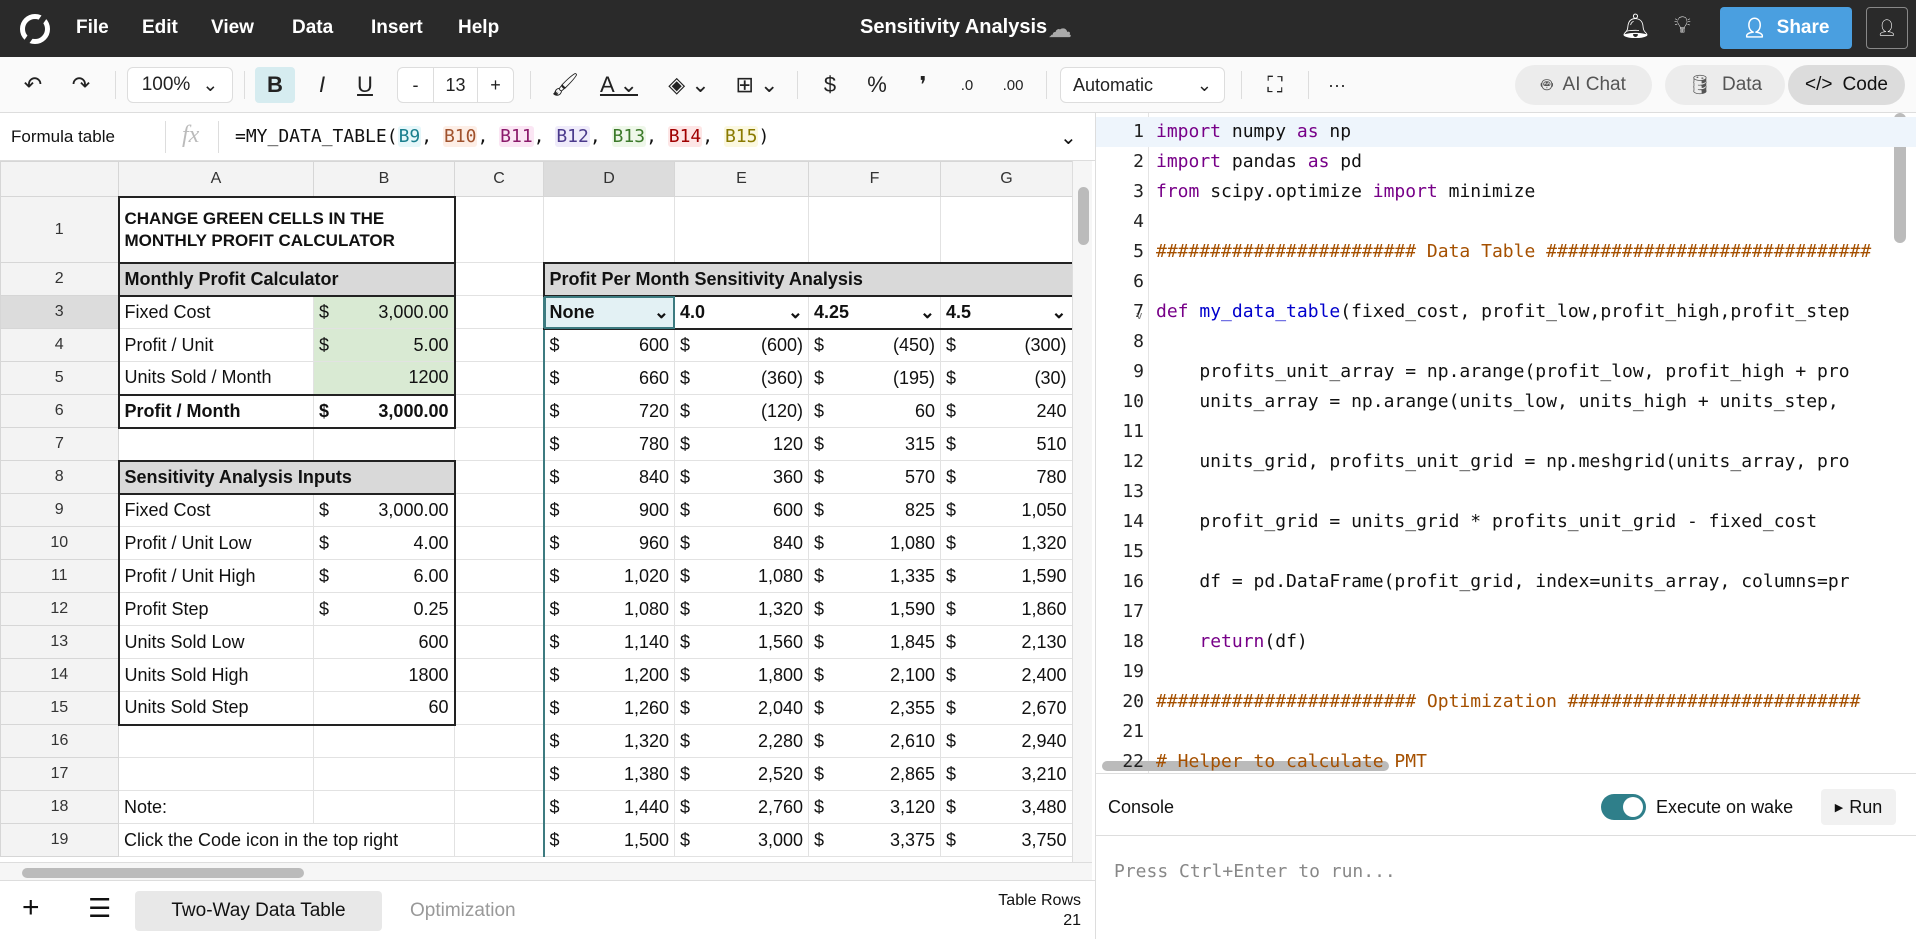 The width and height of the screenshot is (1916, 939). What do you see at coordinates (1013, 85) in the screenshot?
I see `increase-decimal-button: .00` at bounding box center [1013, 85].